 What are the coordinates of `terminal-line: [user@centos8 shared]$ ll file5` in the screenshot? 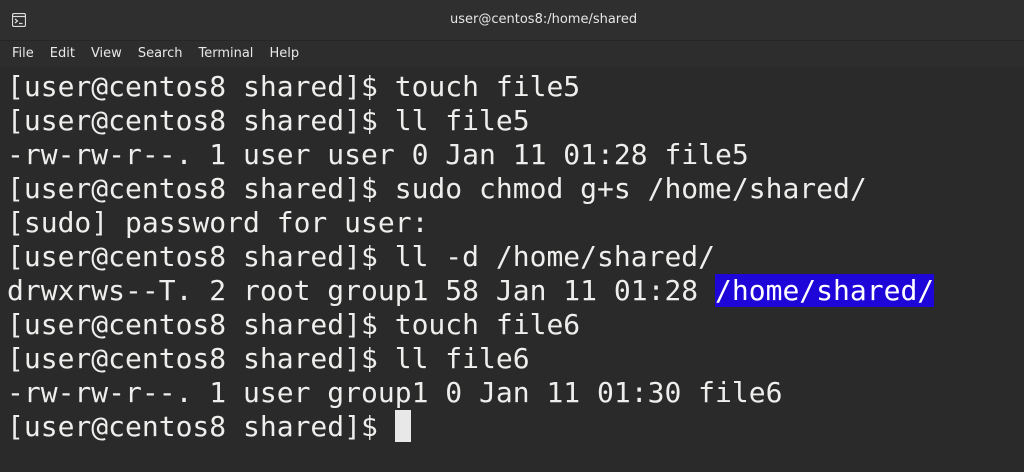 It's located at (515, 121).